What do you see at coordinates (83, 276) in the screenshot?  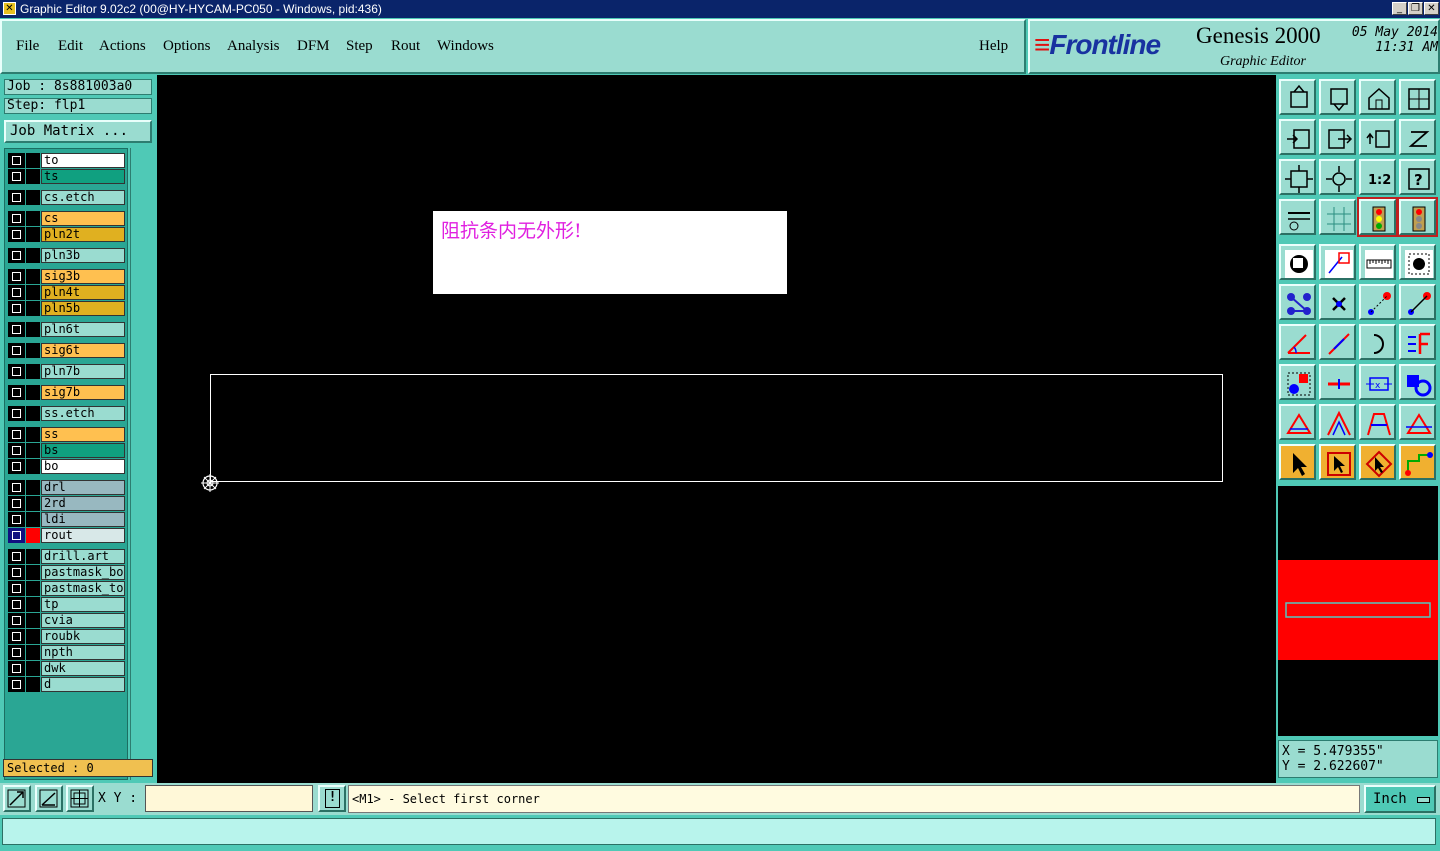 I see `layer-name: sig3b` at bounding box center [83, 276].